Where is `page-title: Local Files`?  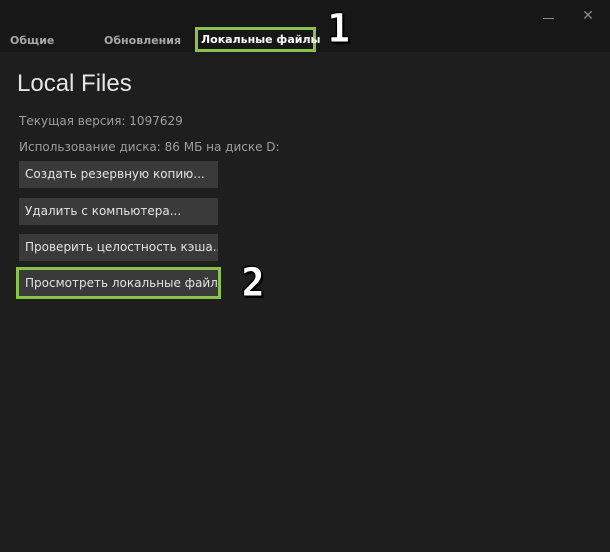 page-title: Local Files is located at coordinates (74, 83).